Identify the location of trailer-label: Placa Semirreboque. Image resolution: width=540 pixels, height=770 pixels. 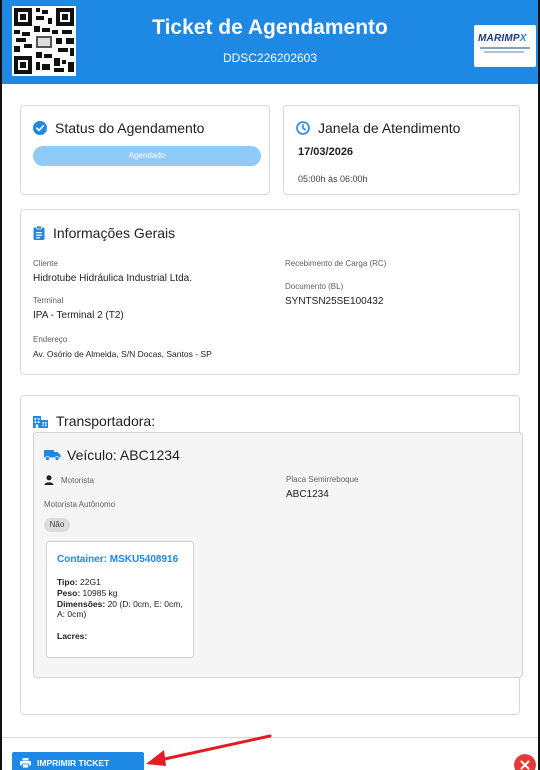
(322, 479).